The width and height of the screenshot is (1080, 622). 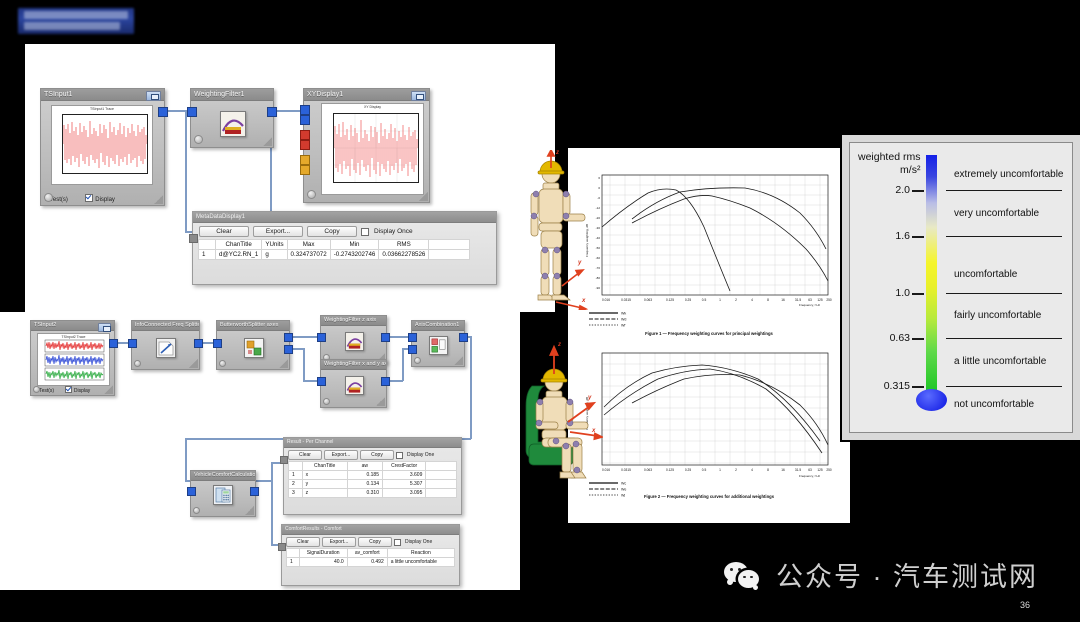 What do you see at coordinates (372, 493) in the screenshot?
I see `table-row: 3 z 0.310 3.095` at bounding box center [372, 493].